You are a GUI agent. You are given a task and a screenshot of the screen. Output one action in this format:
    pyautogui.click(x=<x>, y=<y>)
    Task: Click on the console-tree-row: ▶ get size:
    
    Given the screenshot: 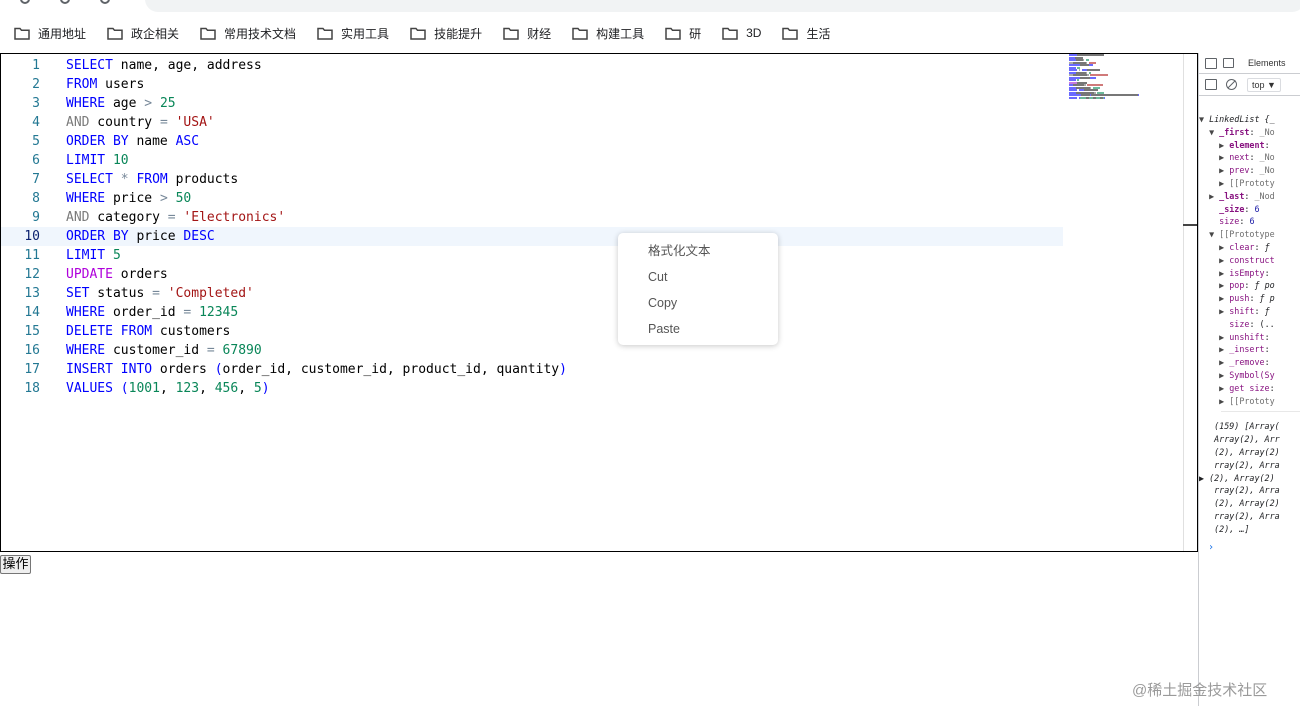 What is the action you would take?
    pyautogui.click(x=1249, y=388)
    